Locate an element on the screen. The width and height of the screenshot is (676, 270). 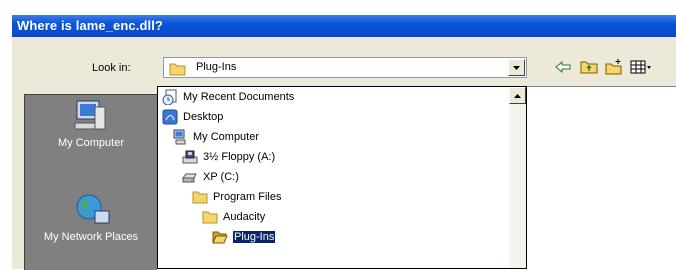
up-folder-icon is located at coordinates (589, 67).